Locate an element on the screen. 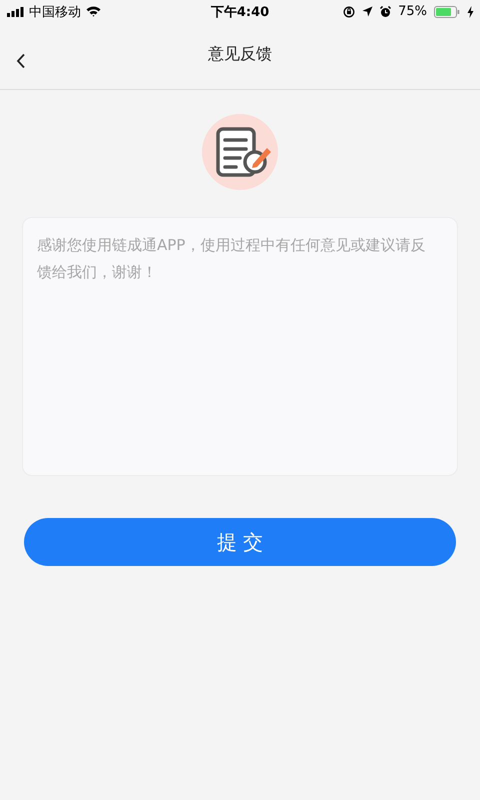  rotation-lock-icon is located at coordinates (349, 12).